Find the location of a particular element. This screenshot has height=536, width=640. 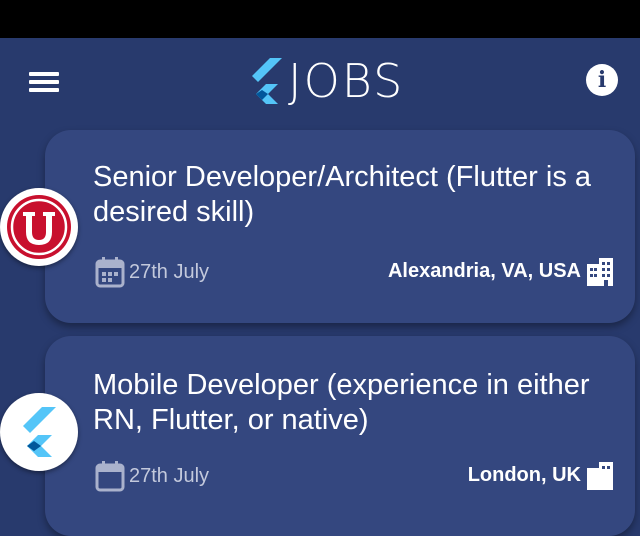

app-title: JOBS is located at coordinates (325, 81).